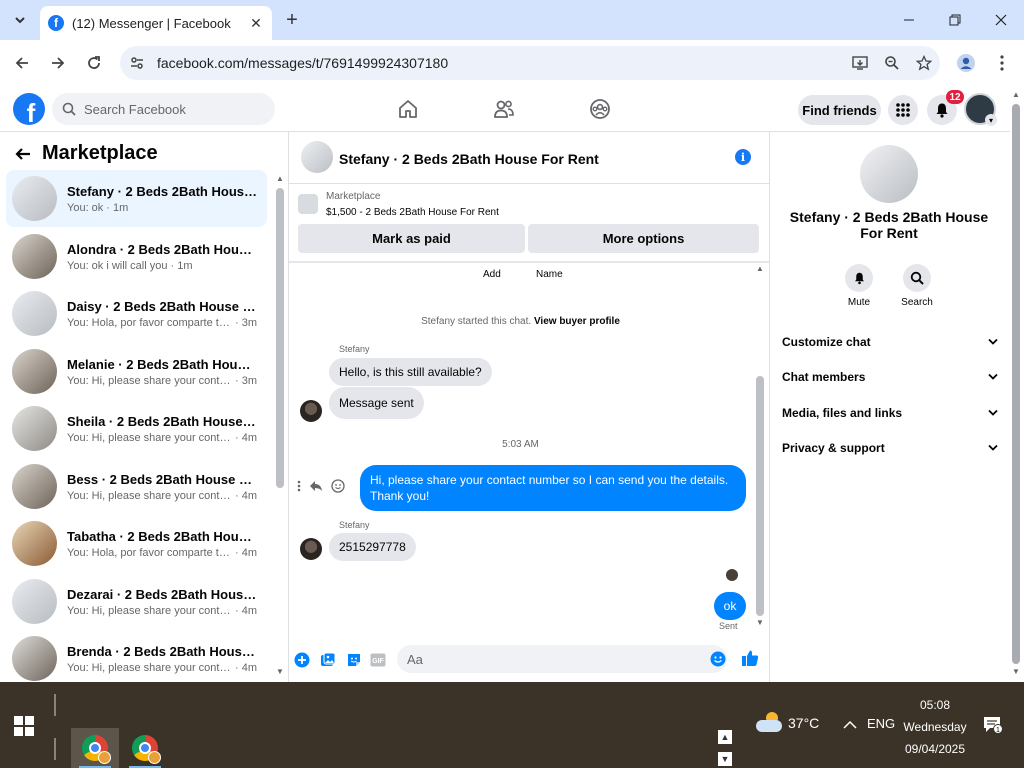 The height and width of the screenshot is (768, 1024). What do you see at coordinates (718, 659) in the screenshot?
I see `emoji-icon` at bounding box center [718, 659].